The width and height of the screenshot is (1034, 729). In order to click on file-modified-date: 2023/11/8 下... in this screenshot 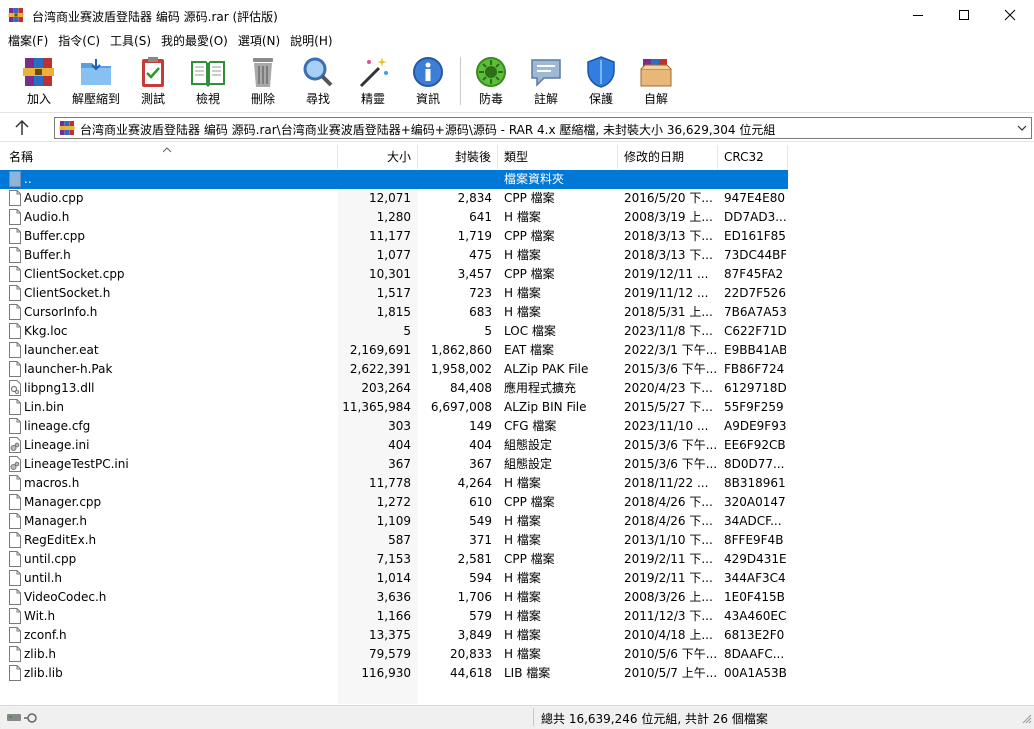, I will do `click(668, 331)`.